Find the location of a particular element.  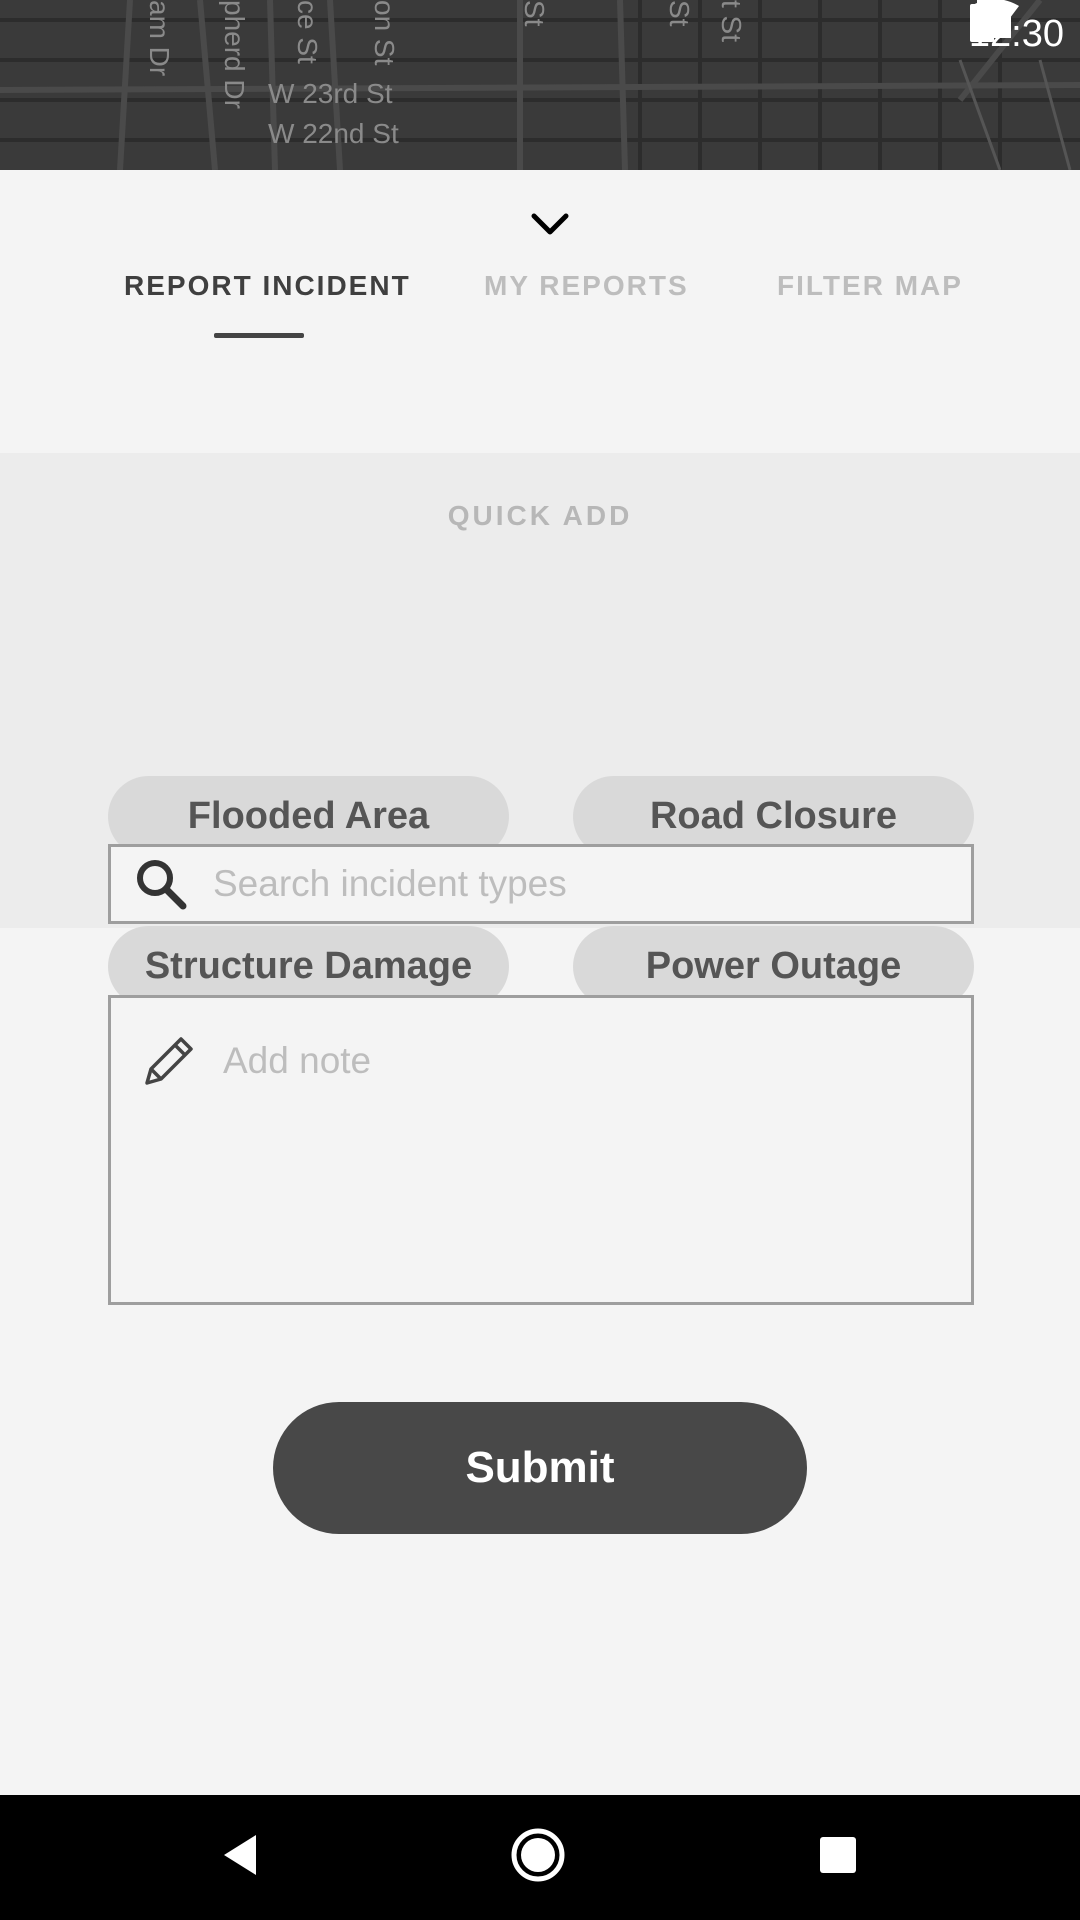

recents-icon is located at coordinates (838, 1855).